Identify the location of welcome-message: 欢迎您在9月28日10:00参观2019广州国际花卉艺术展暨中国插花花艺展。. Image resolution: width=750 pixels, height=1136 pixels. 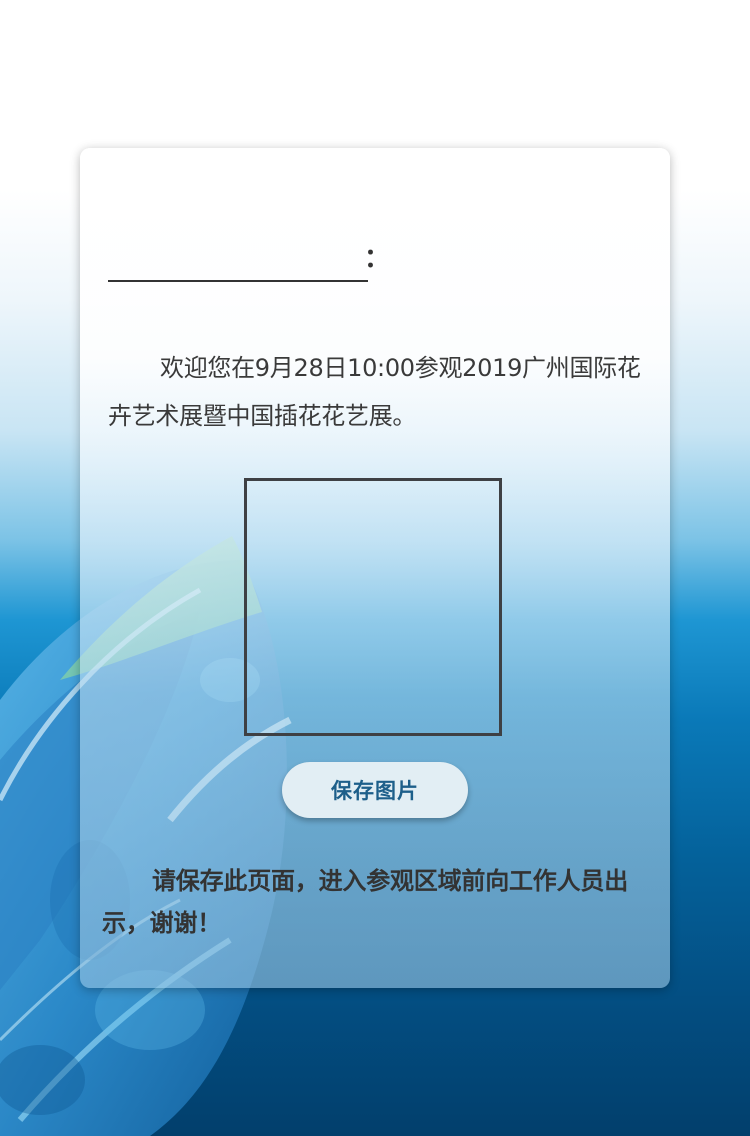
(374, 392).